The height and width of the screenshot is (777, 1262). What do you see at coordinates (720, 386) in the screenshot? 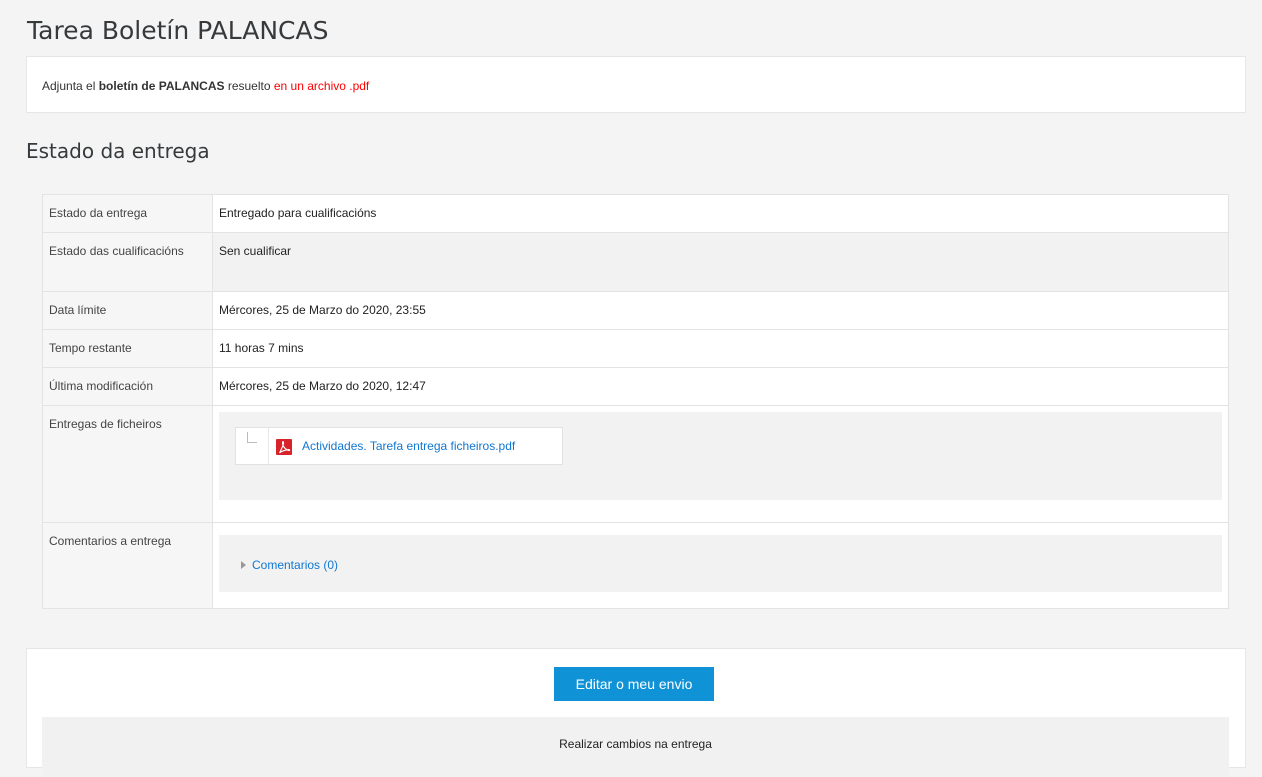
I see `row-value: Mércores, 25 de Marzo do 2020, 12:47` at bounding box center [720, 386].